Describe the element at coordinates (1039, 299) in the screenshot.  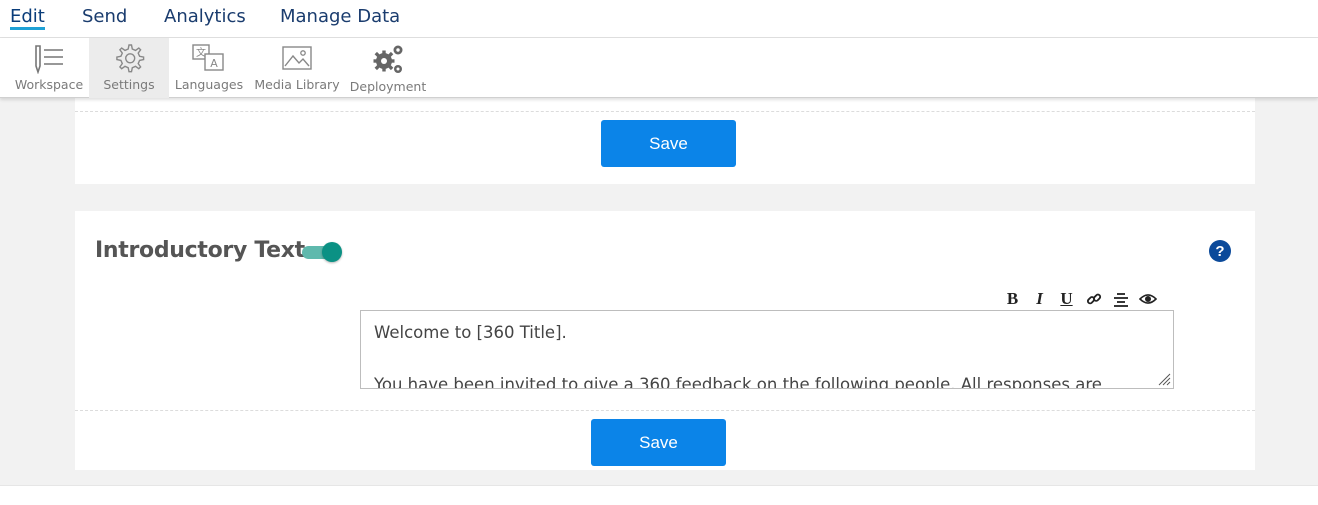
I see `italic-button: I` at that location.